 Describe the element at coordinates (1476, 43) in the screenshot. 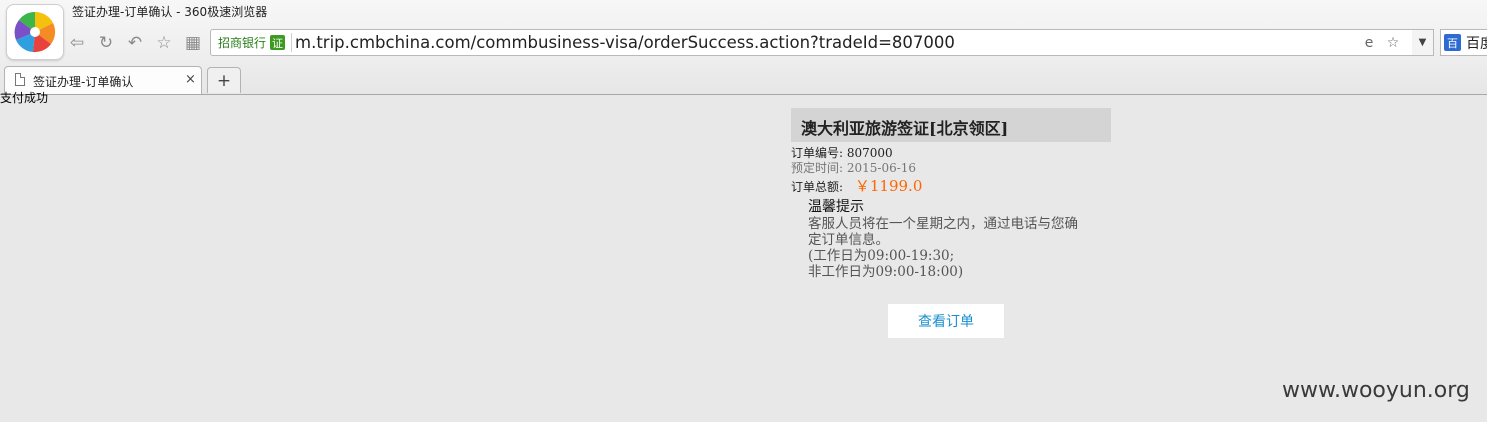

I see `search-engine-label: 百度` at that location.